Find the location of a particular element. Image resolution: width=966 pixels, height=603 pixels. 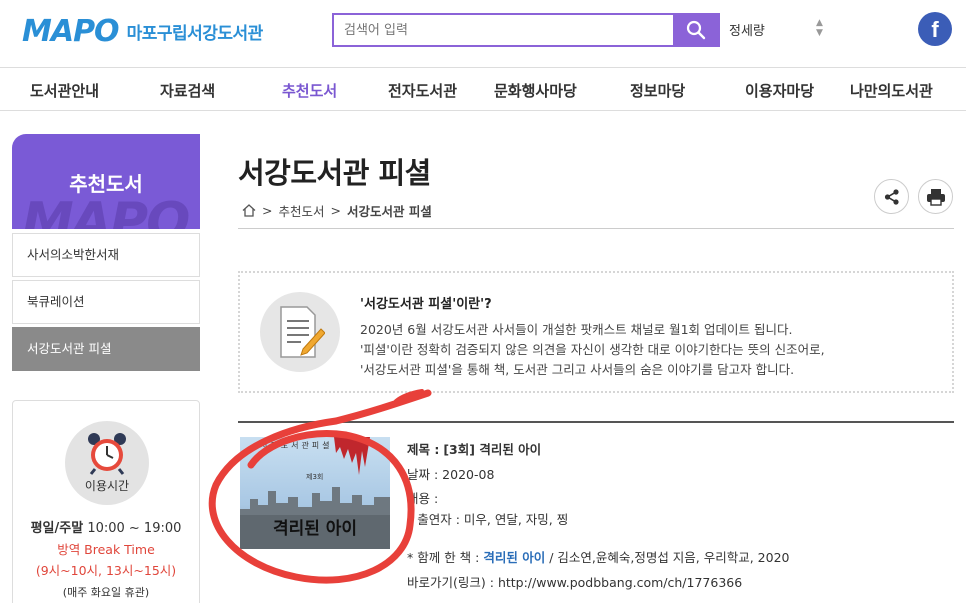

search-icon is located at coordinates (695, 30).